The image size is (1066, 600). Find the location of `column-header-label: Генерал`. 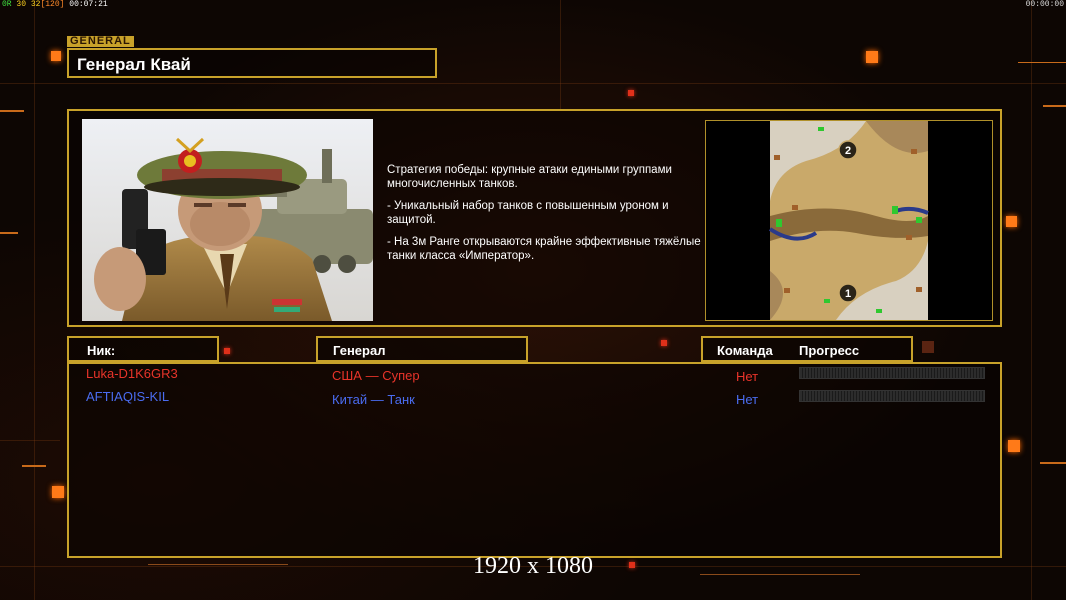

column-header-label: Генерал is located at coordinates (359, 350).